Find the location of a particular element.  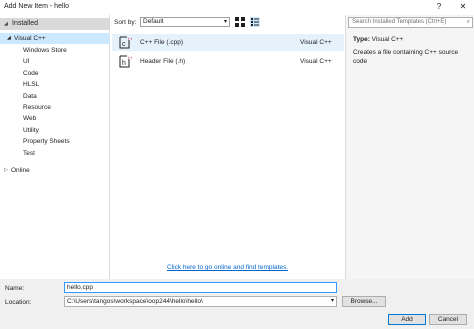

cpp-file-icon: c ++ is located at coordinates (125, 42).